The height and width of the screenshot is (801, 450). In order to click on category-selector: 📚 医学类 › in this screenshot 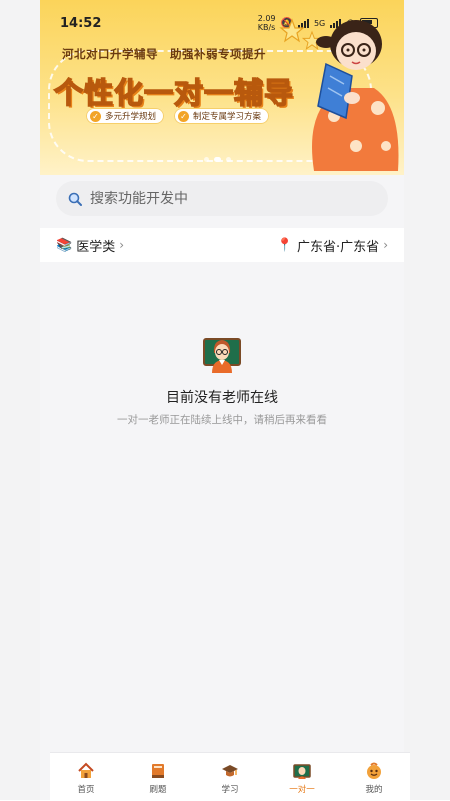, I will do `click(90, 245)`.